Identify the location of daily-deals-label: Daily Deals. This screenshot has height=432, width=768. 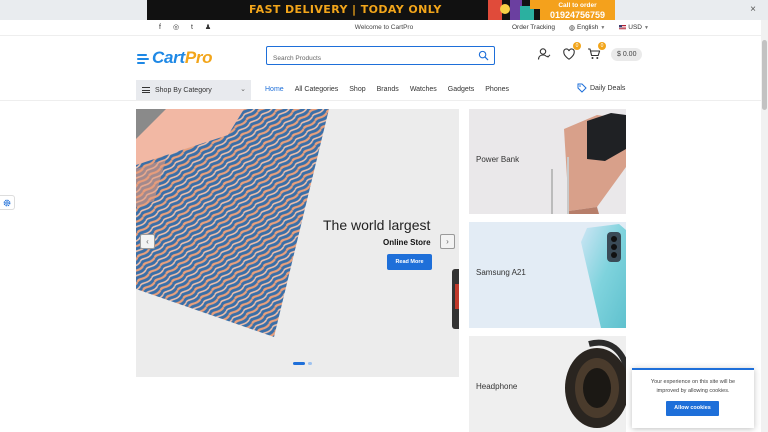
(608, 88).